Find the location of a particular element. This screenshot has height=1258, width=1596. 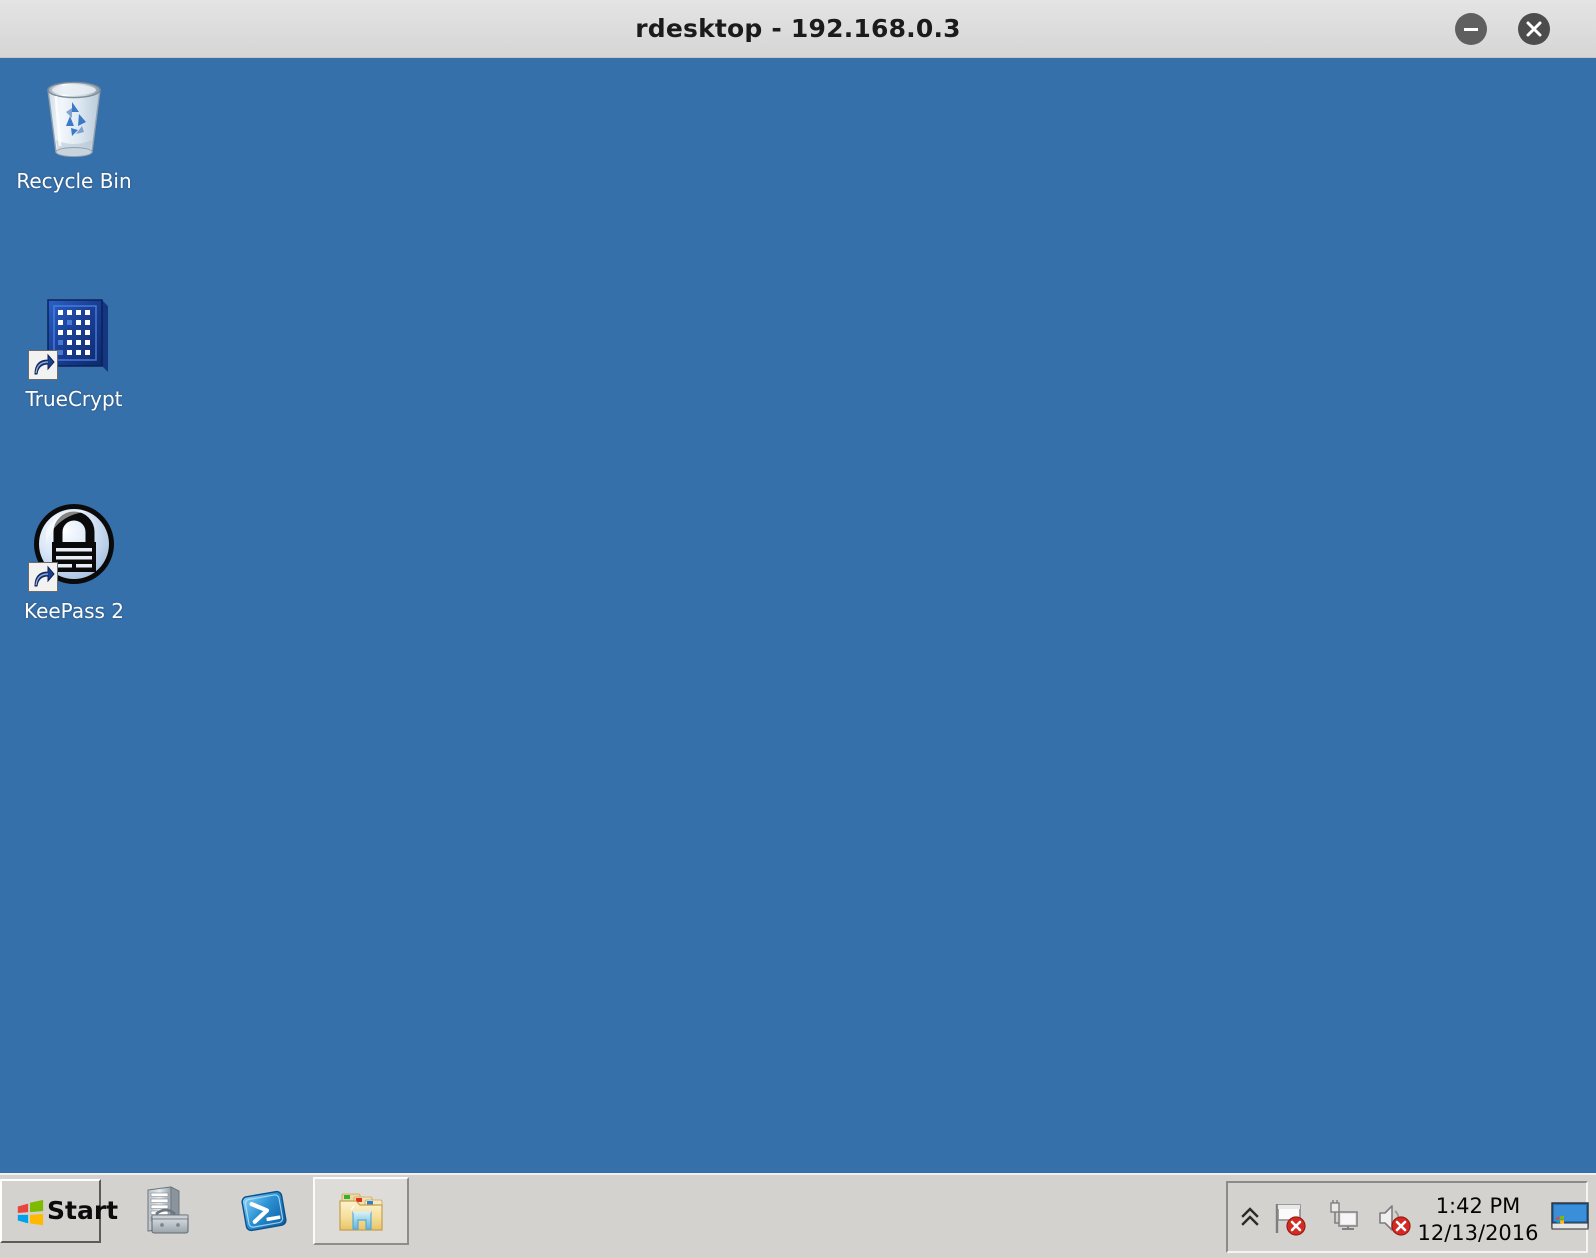

taskbar-item-windows-explorer is located at coordinates (361, 1211).